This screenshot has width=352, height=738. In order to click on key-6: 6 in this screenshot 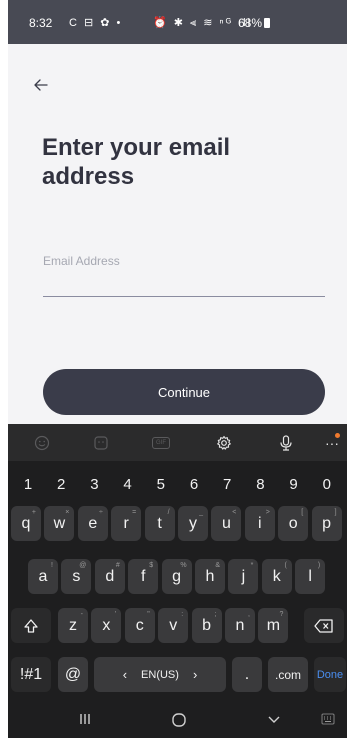, I will do `click(194, 484)`.